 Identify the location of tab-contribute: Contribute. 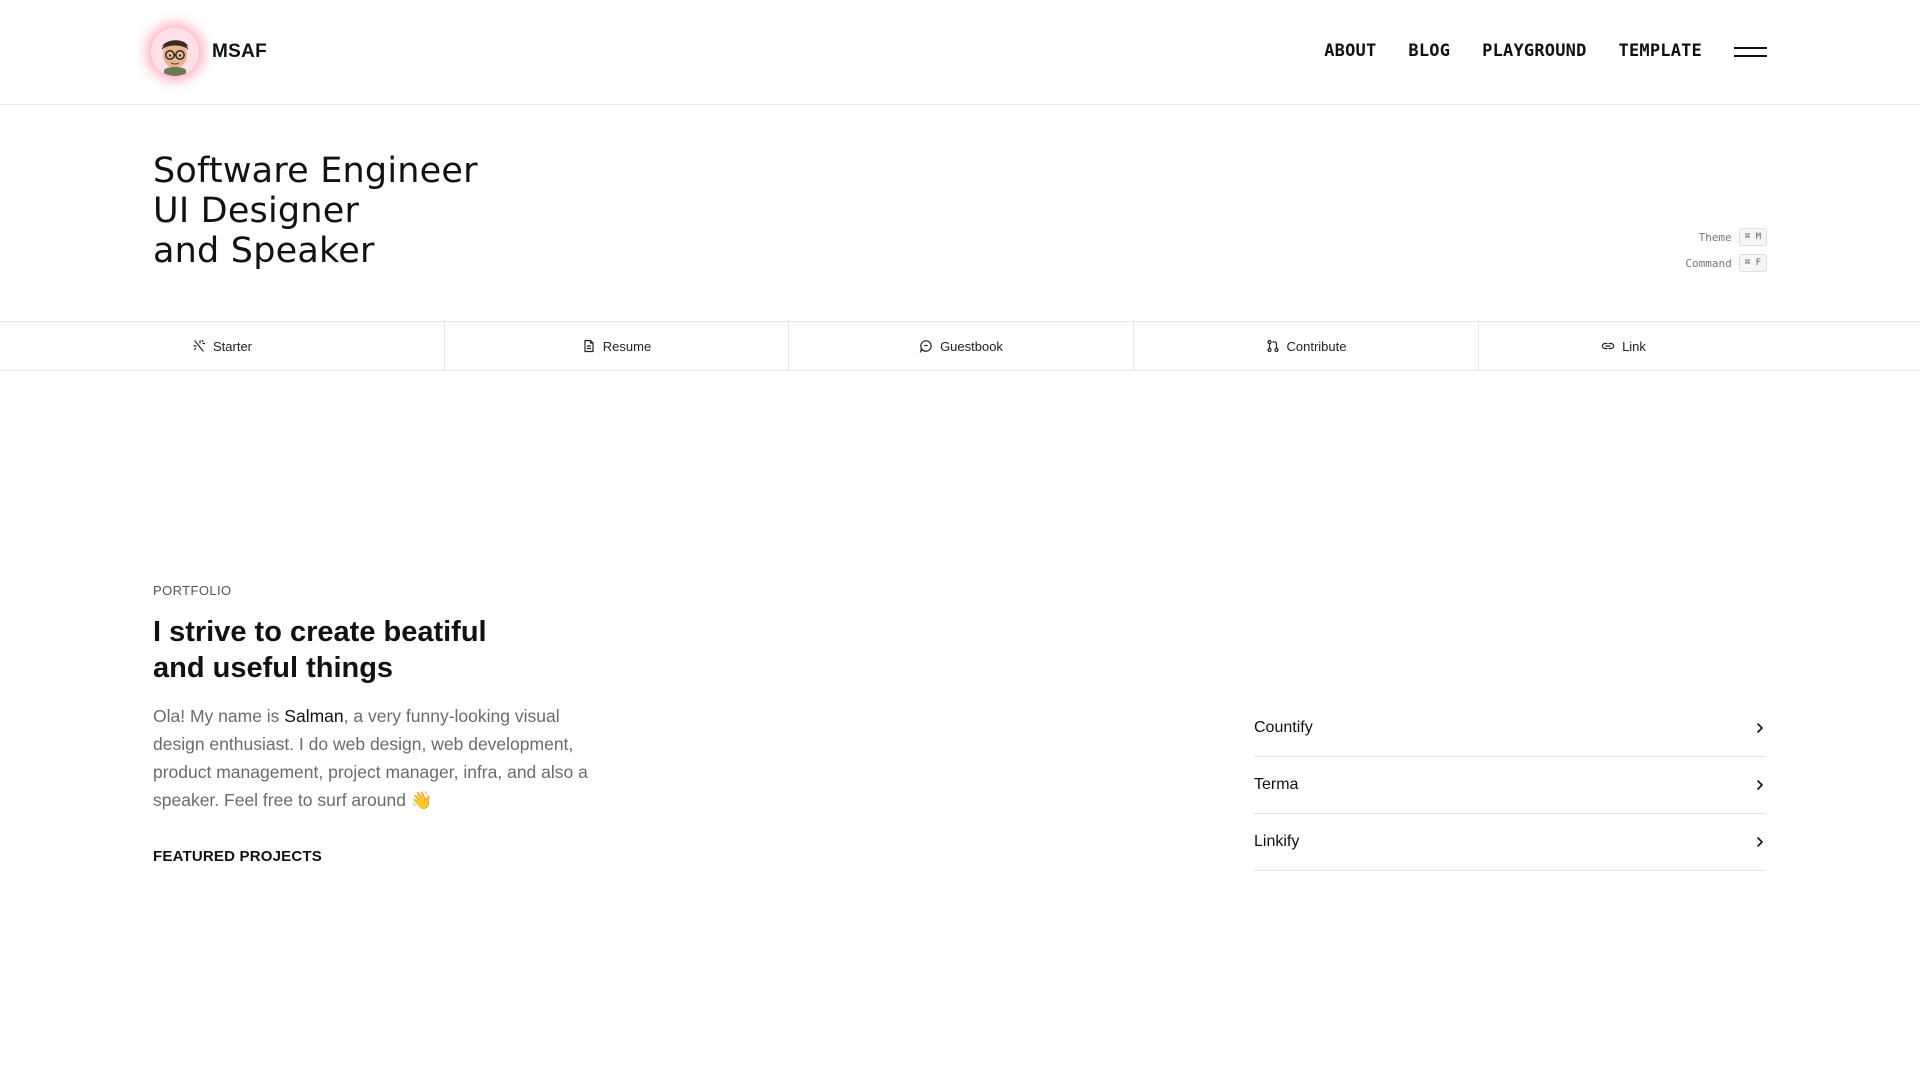
(1305, 346).